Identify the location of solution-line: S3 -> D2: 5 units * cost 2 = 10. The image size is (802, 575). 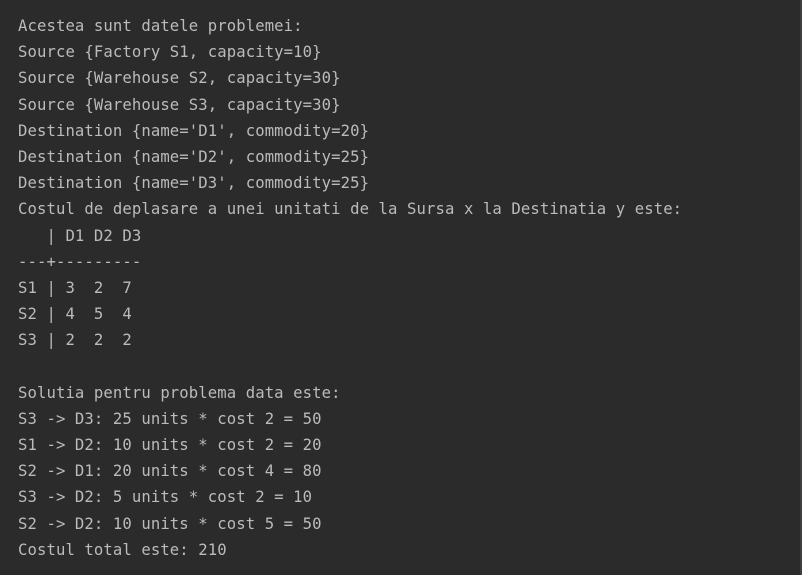
(165, 497).